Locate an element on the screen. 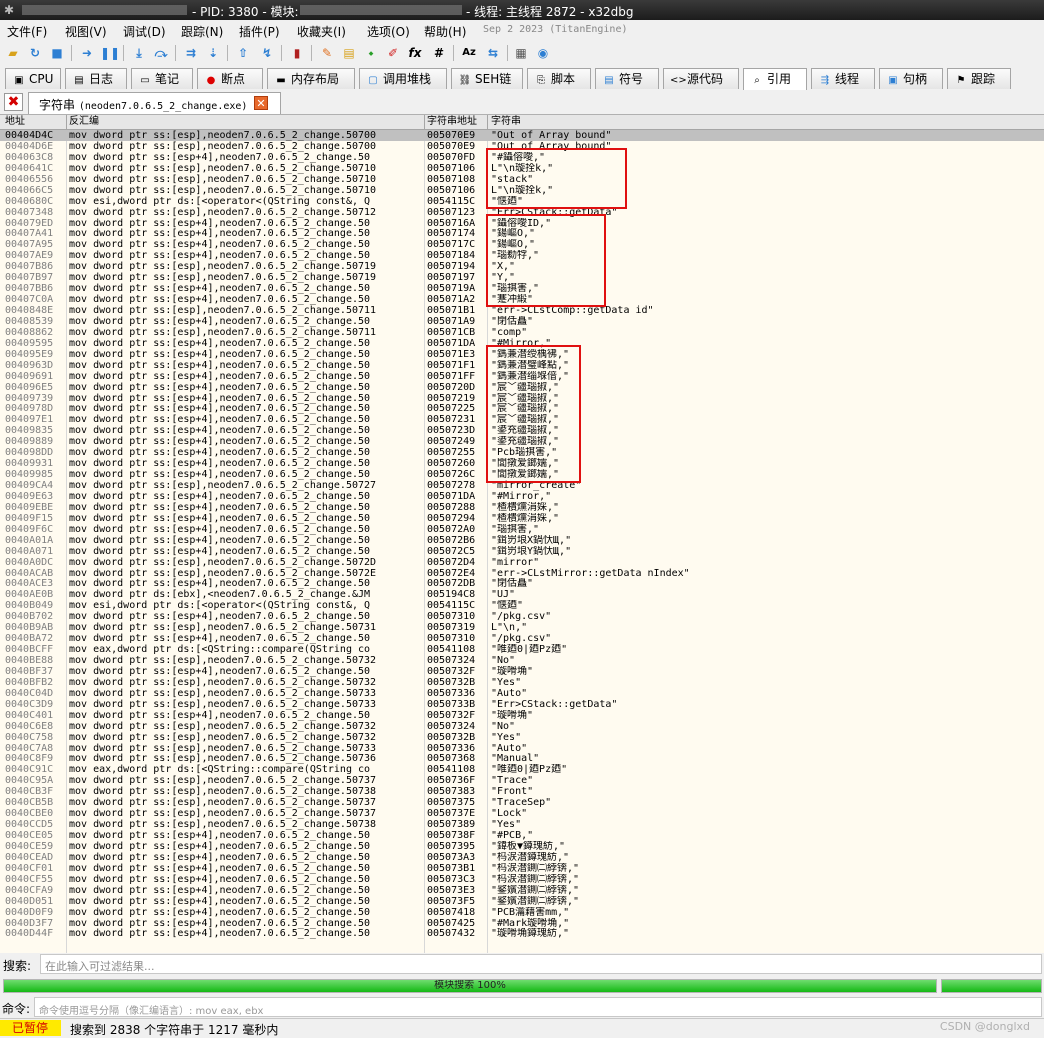 This screenshot has height=1038, width=1044. tab-breakpoints: ● 断点 is located at coordinates (230, 78).